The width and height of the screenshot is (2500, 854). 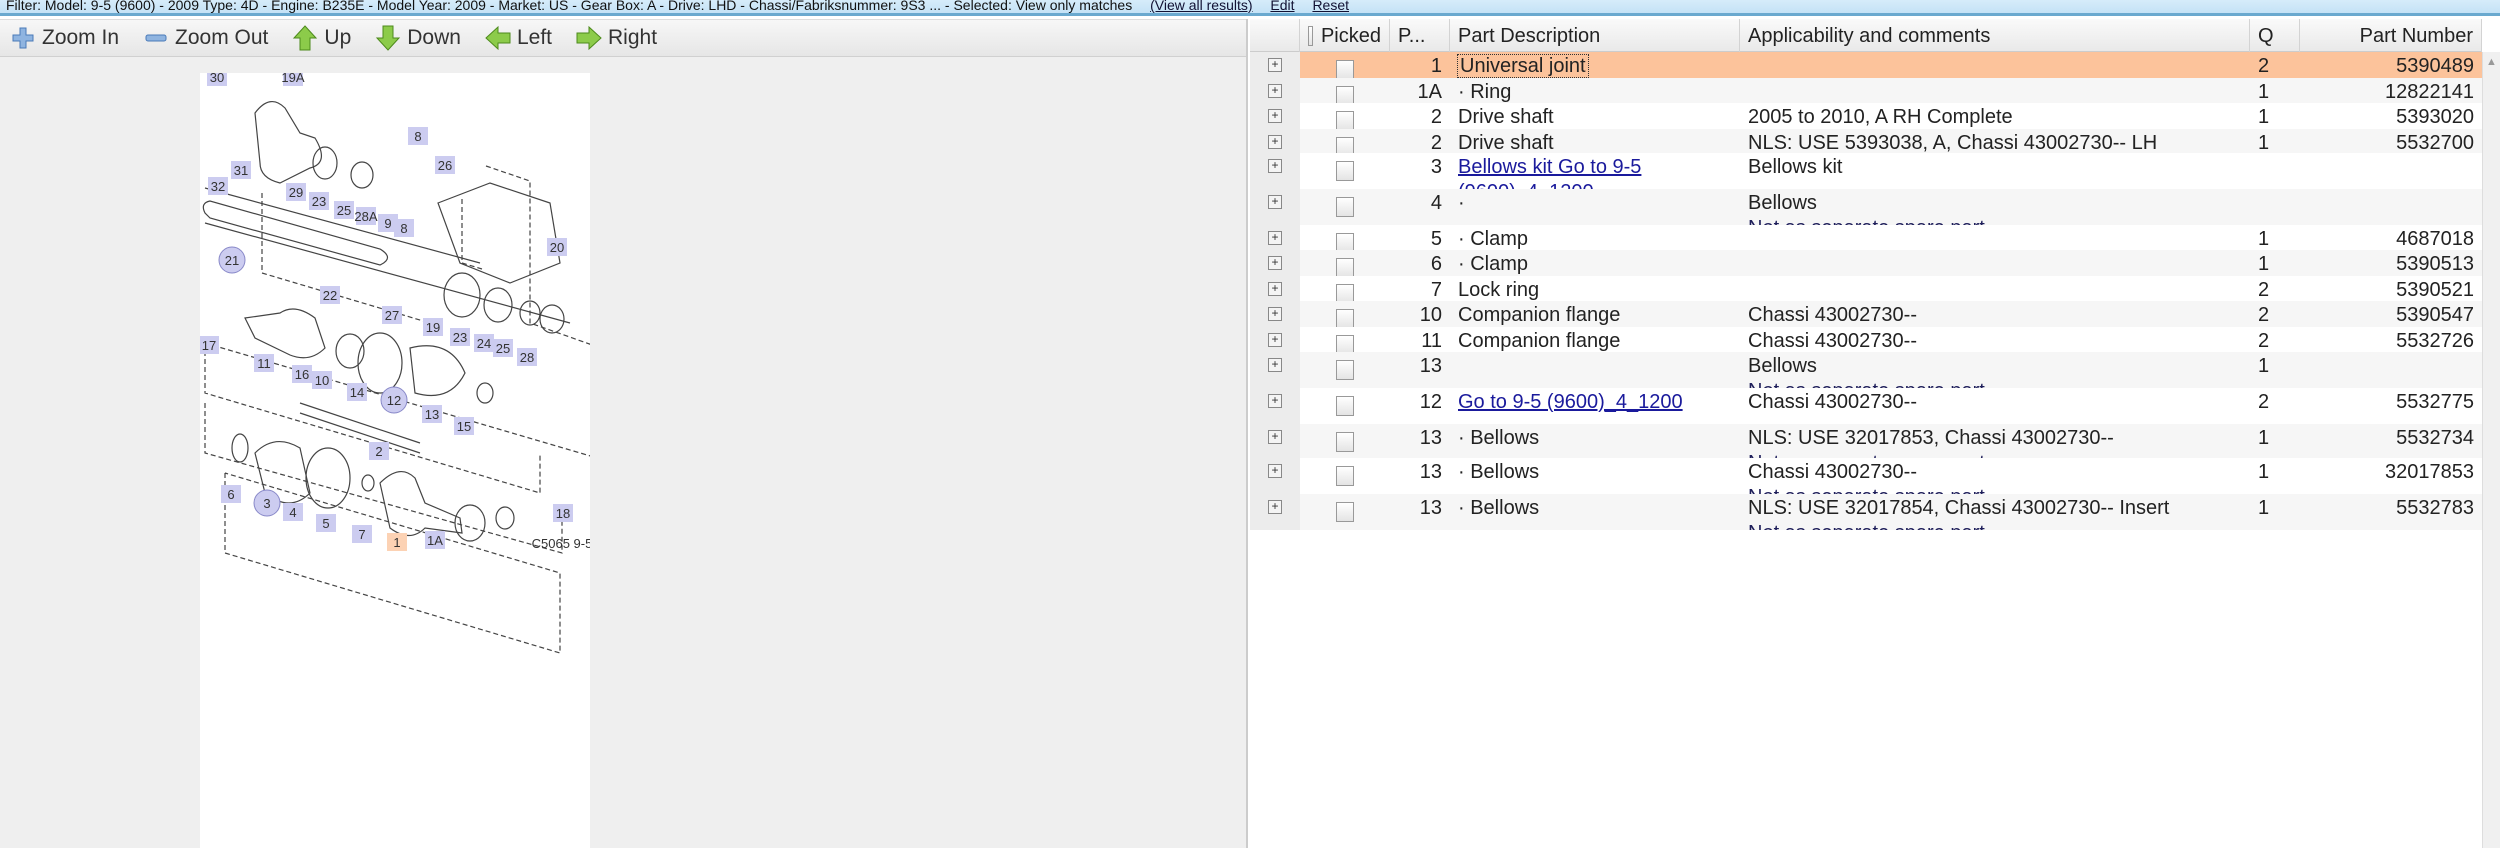 I want to click on header-part-number: Part Number, so click(x=2391, y=35).